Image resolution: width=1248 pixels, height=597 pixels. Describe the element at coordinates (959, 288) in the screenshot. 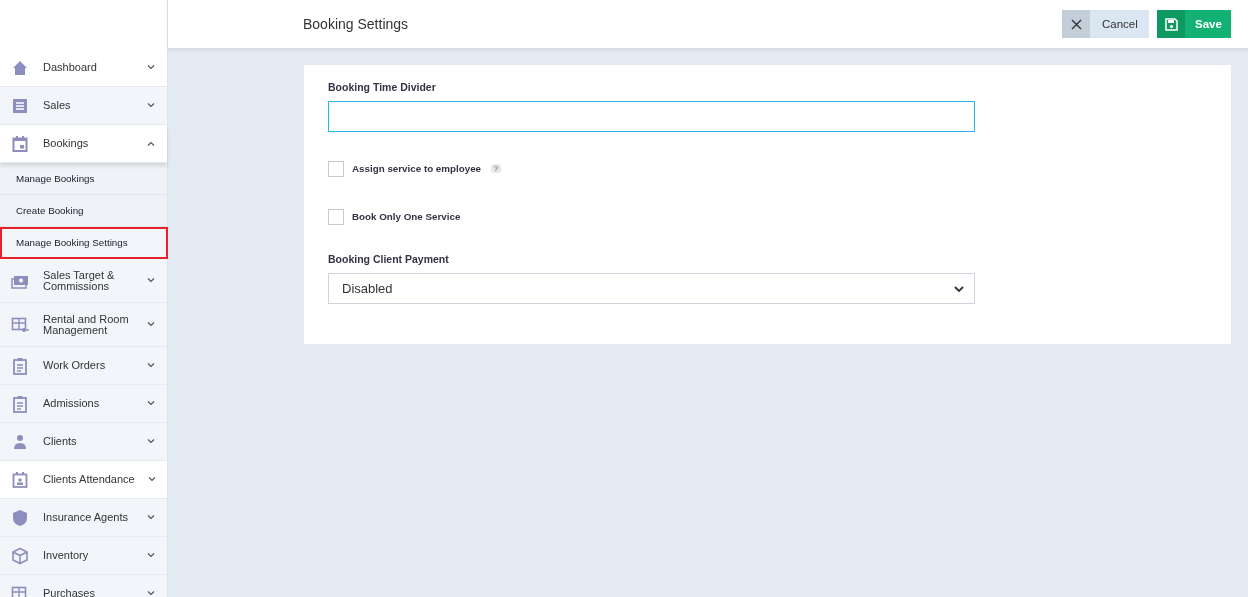

I see `chevron-down-icon` at that location.